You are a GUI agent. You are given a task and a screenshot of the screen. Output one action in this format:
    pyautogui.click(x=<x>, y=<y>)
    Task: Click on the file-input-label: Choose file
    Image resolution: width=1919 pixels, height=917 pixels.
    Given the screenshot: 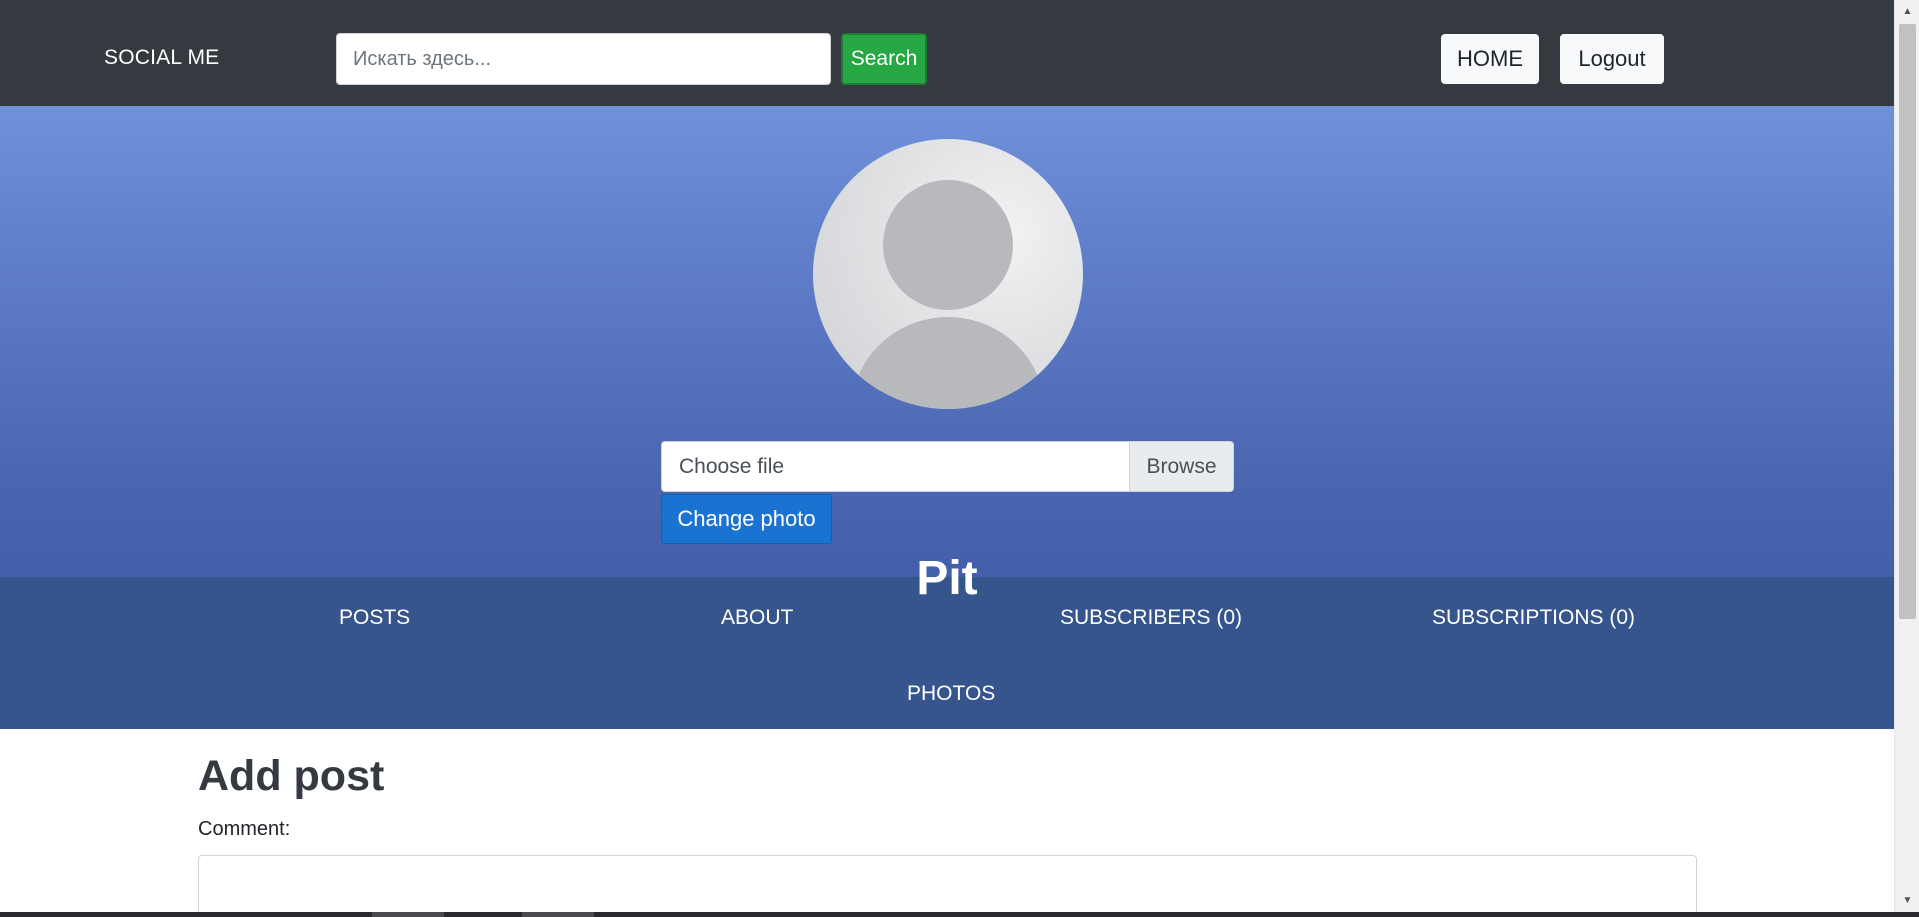 What is the action you would take?
    pyautogui.click(x=732, y=466)
    